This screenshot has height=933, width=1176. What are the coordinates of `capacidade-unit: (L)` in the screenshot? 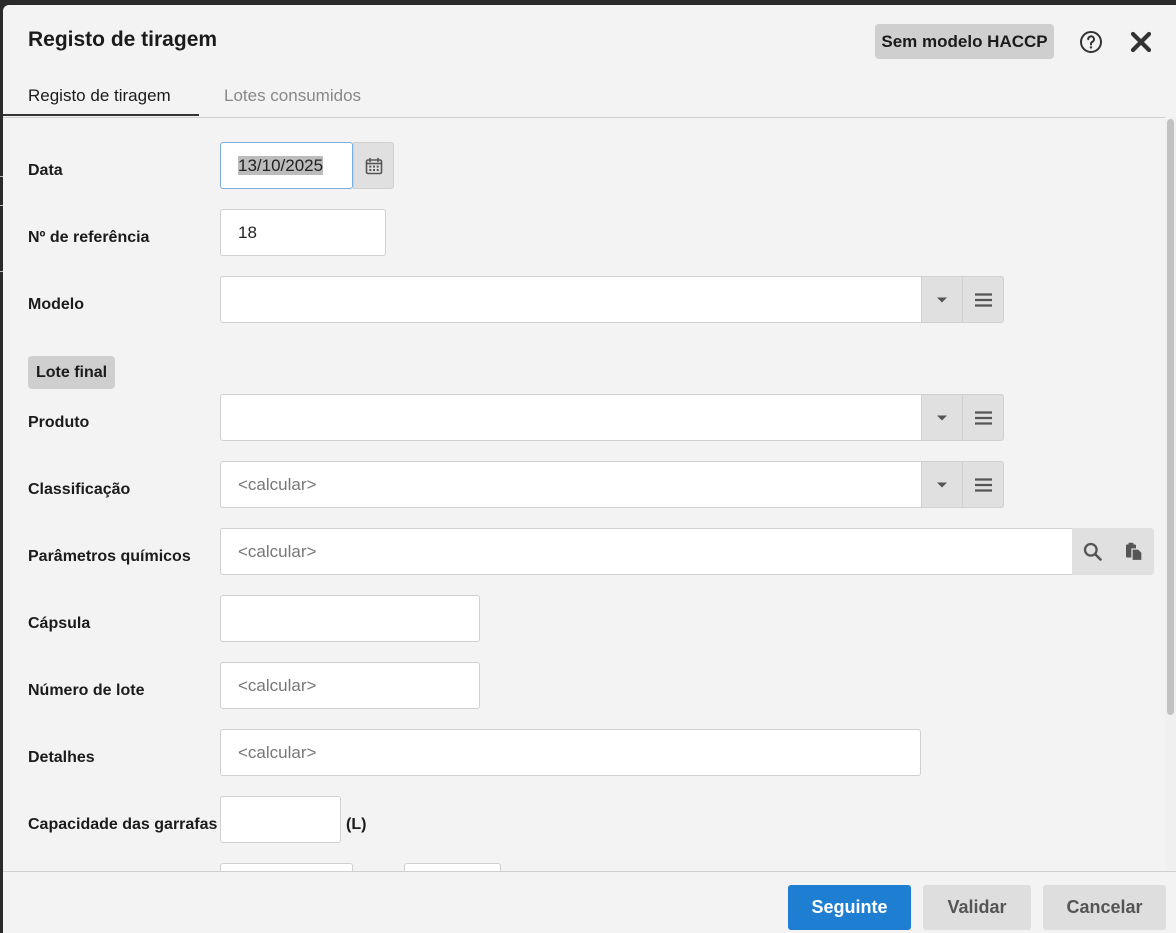 It's located at (356, 824).